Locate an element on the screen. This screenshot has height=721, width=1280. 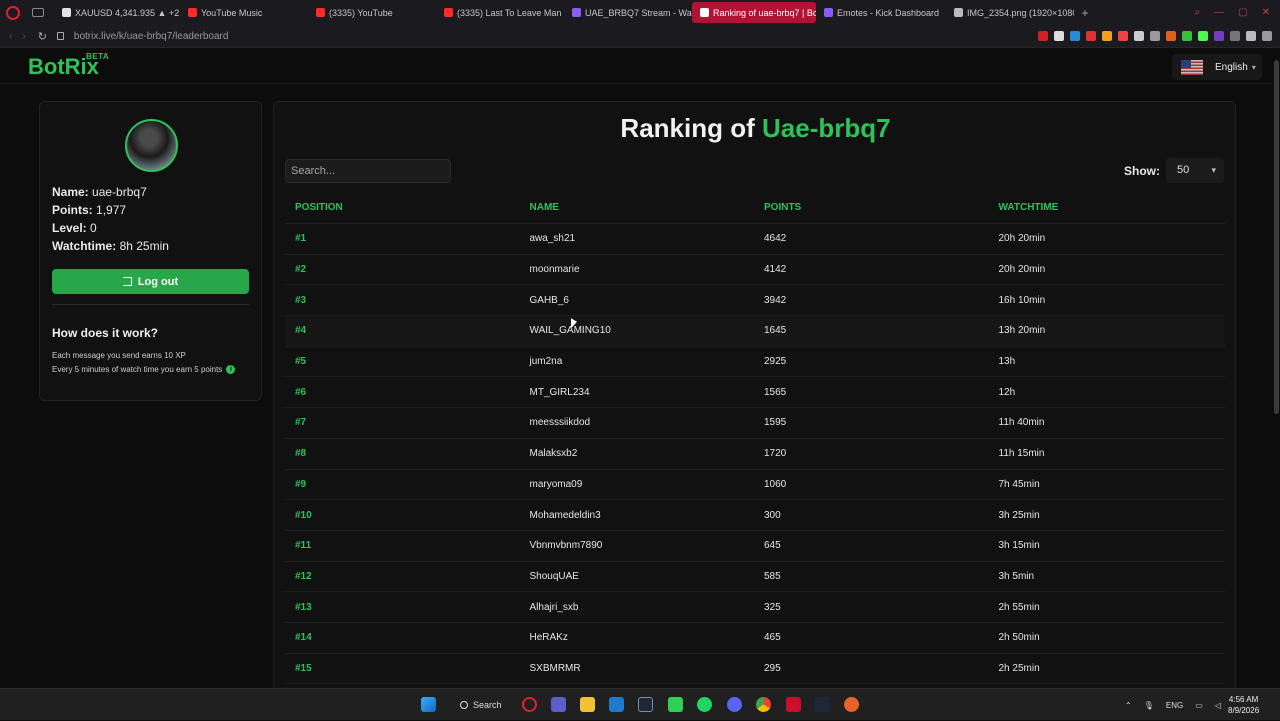
browser-tab: (3335) YouTube is located at coordinates (372, 12).